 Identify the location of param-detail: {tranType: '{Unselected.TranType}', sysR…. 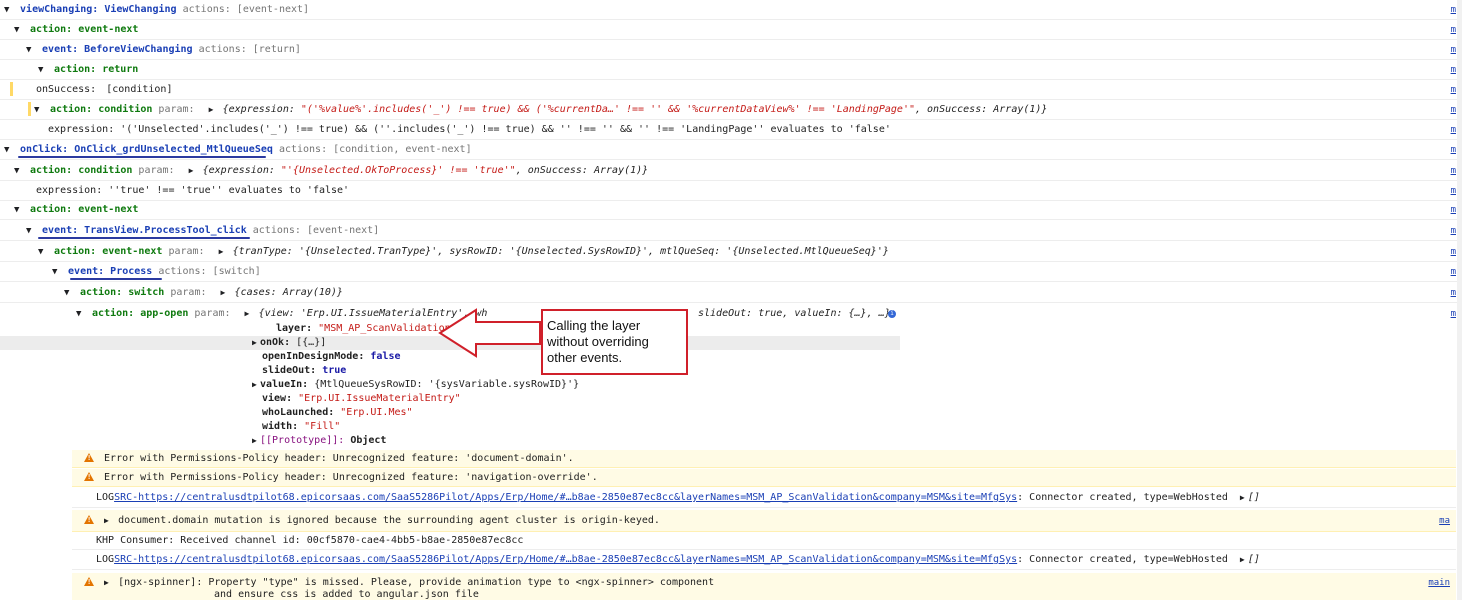
(560, 251).